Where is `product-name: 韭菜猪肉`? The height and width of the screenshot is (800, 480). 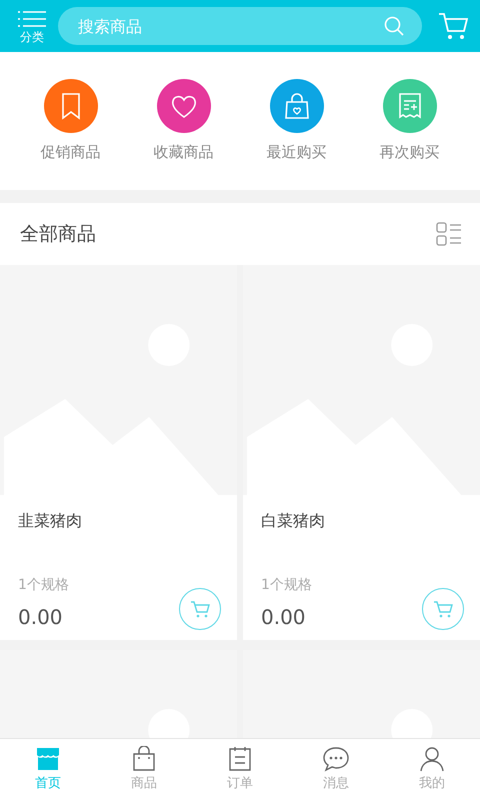
product-name: 韭菜猪肉 is located at coordinates (50, 521).